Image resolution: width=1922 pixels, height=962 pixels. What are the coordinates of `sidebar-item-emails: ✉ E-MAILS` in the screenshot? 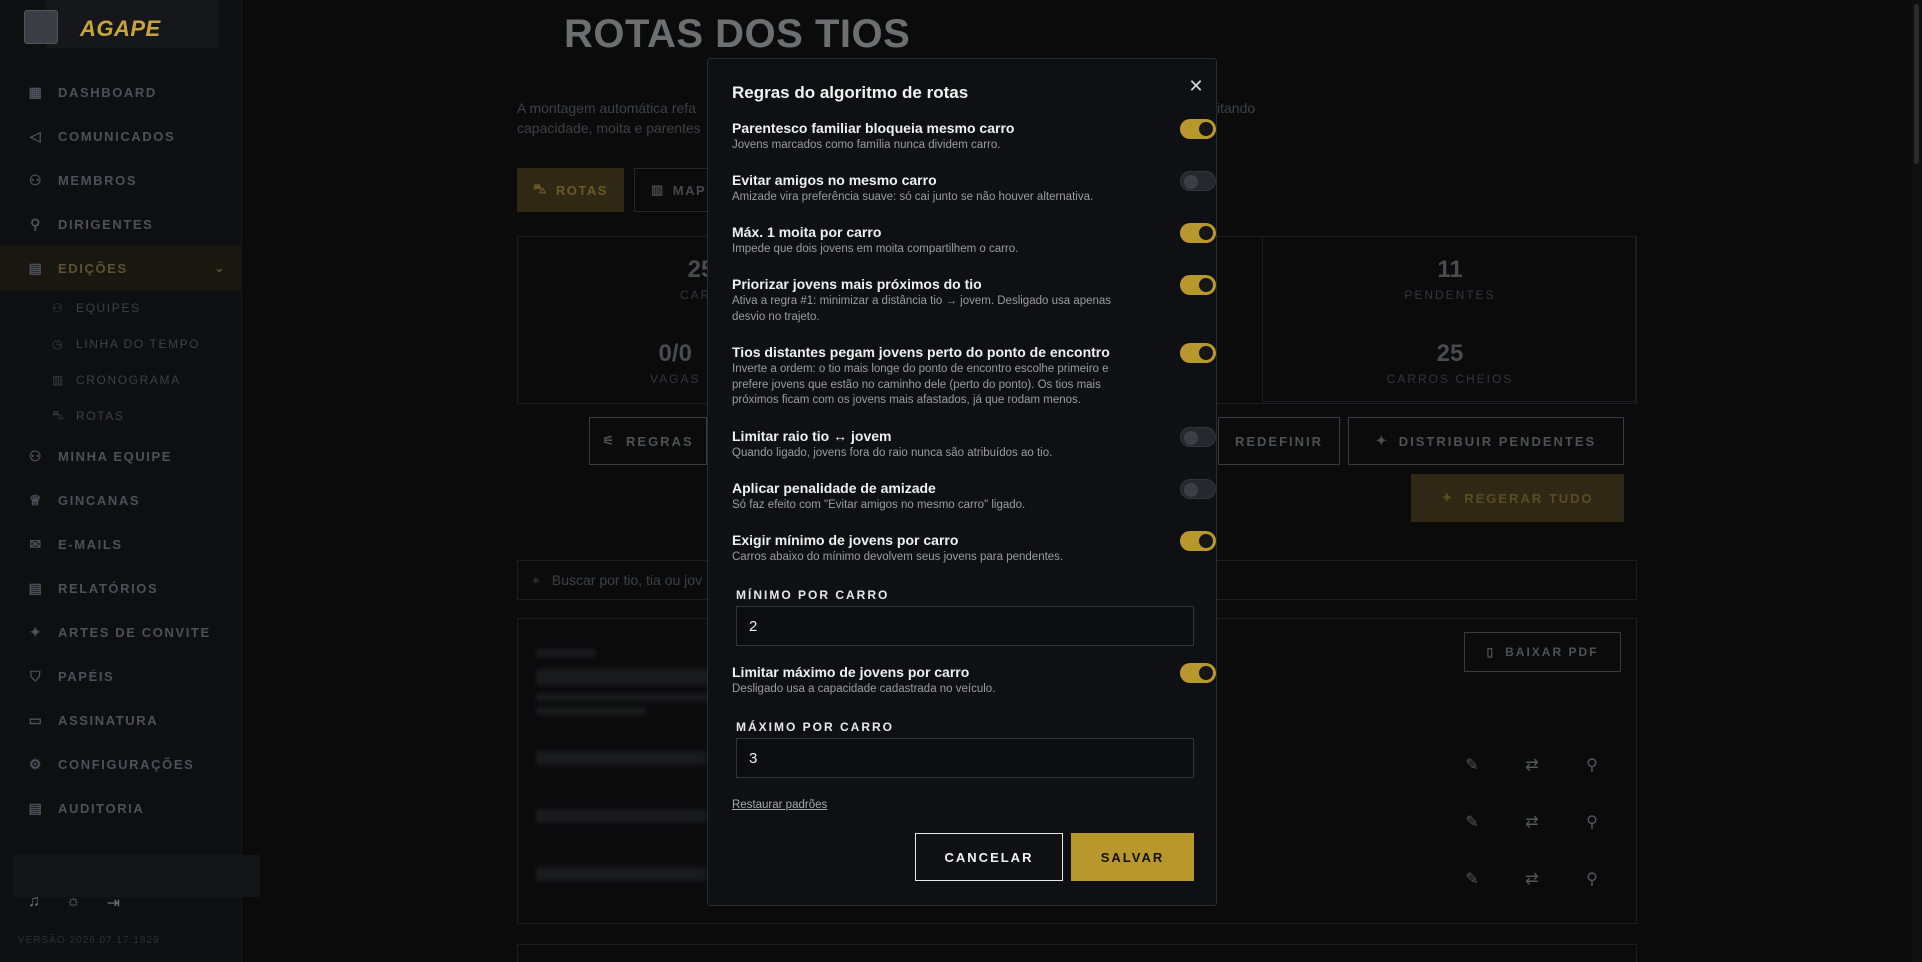 It's located at (121, 544).